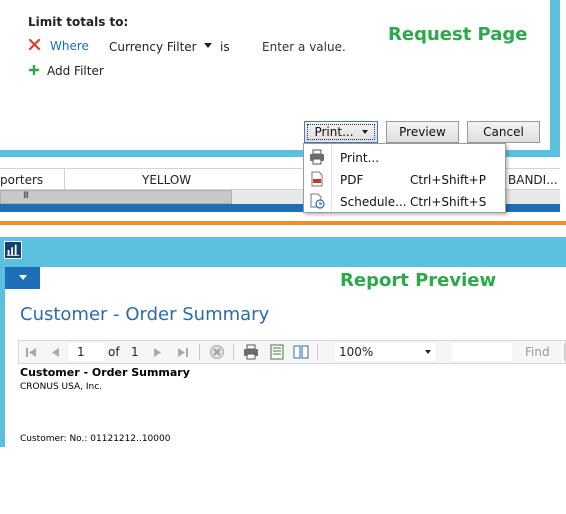 The width and height of the screenshot is (566, 514). Describe the element at coordinates (448, 180) in the screenshot. I see `menu-item-shortcut: Ctrl+Shift+P` at that location.